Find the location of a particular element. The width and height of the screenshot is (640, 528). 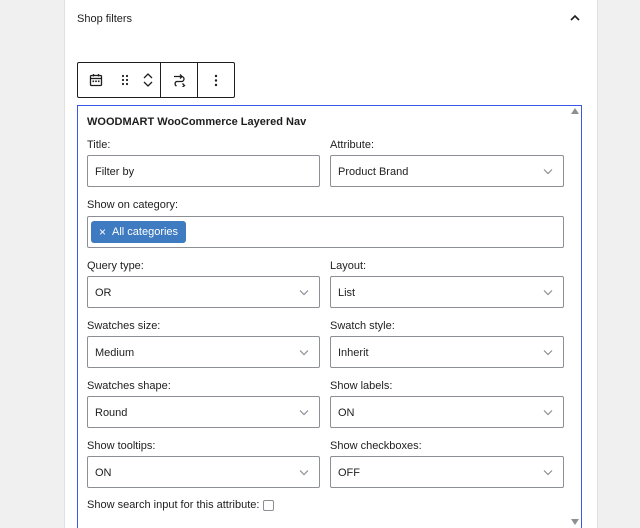

toolbar-group-options is located at coordinates (216, 80).